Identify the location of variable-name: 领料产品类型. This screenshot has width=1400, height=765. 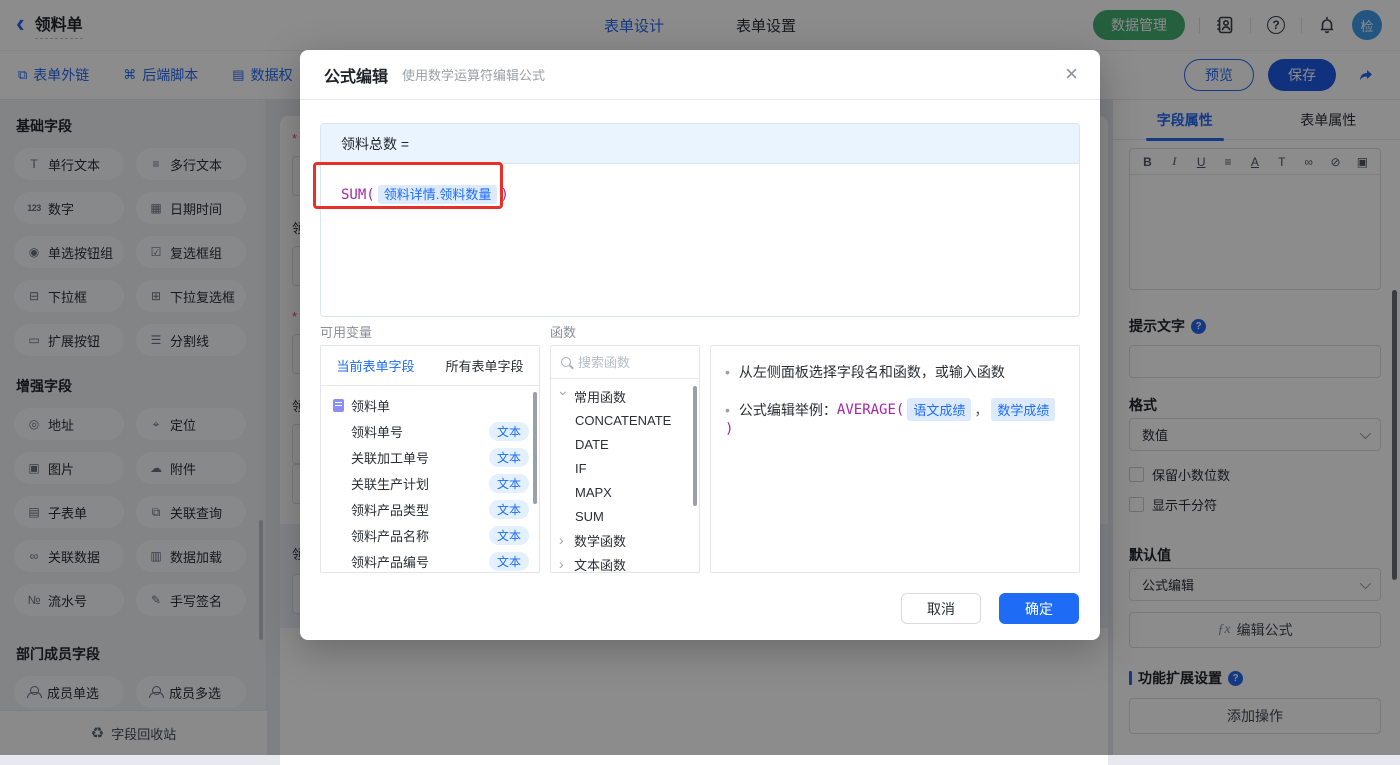
(390, 509).